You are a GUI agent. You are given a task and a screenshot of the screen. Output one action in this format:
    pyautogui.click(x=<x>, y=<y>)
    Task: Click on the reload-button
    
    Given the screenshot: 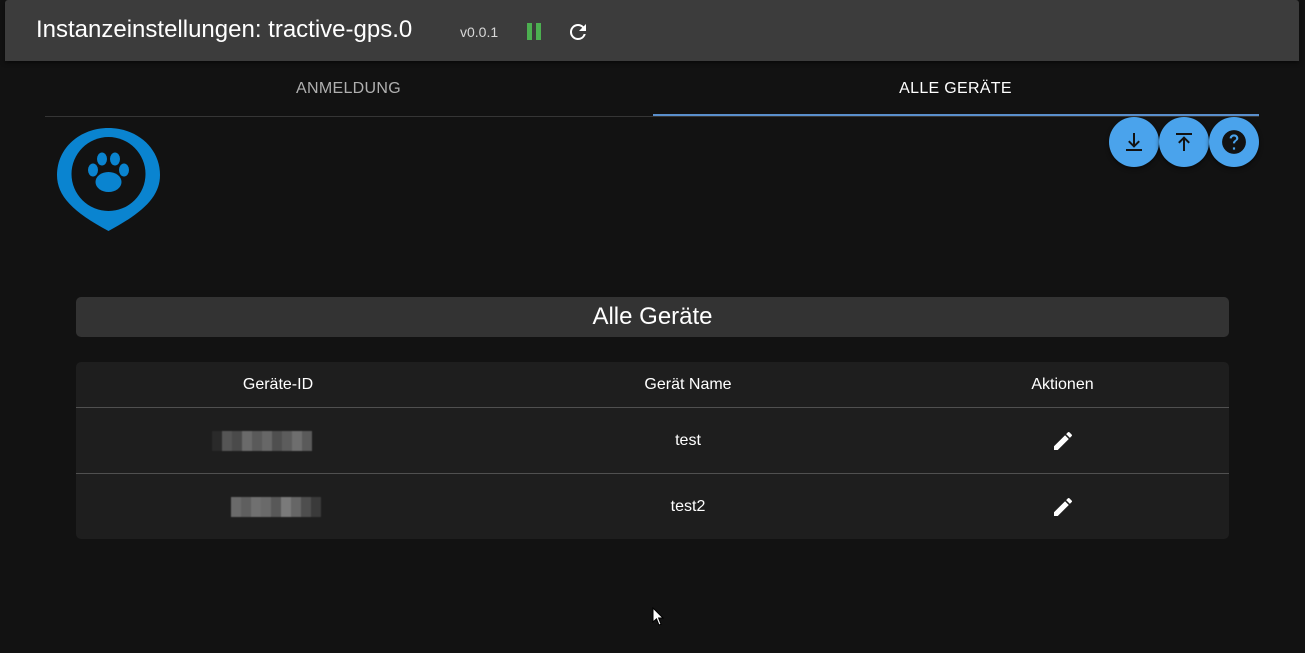 What is the action you would take?
    pyautogui.click(x=578, y=32)
    